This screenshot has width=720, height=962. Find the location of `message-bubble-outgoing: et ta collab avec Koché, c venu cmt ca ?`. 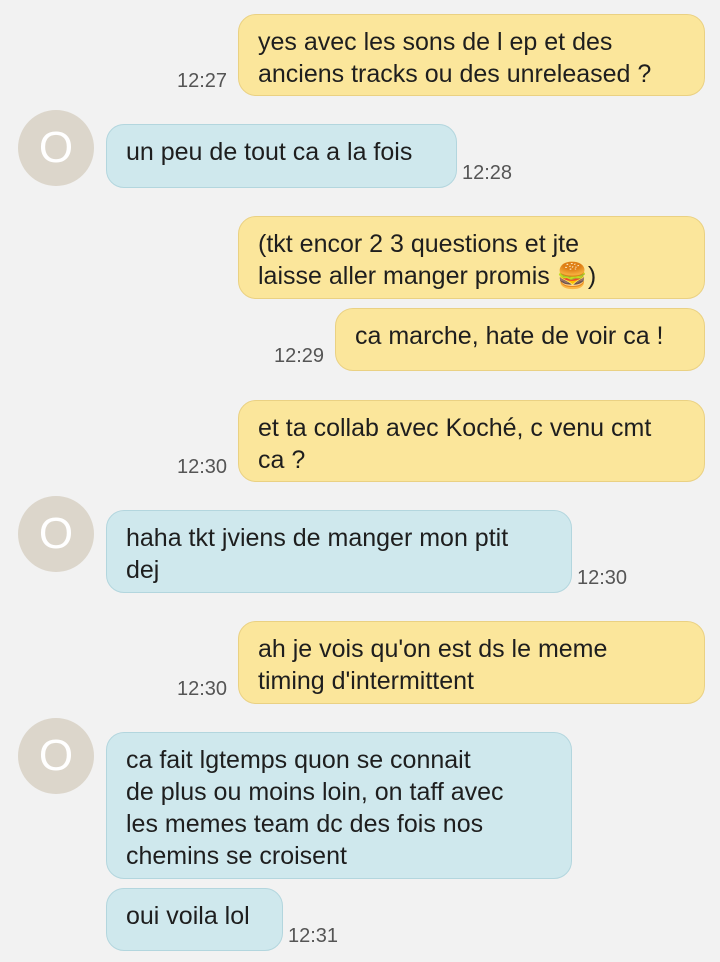

message-bubble-outgoing: et ta collab avec Koché, c venu cmt ca ? is located at coordinates (471, 441).